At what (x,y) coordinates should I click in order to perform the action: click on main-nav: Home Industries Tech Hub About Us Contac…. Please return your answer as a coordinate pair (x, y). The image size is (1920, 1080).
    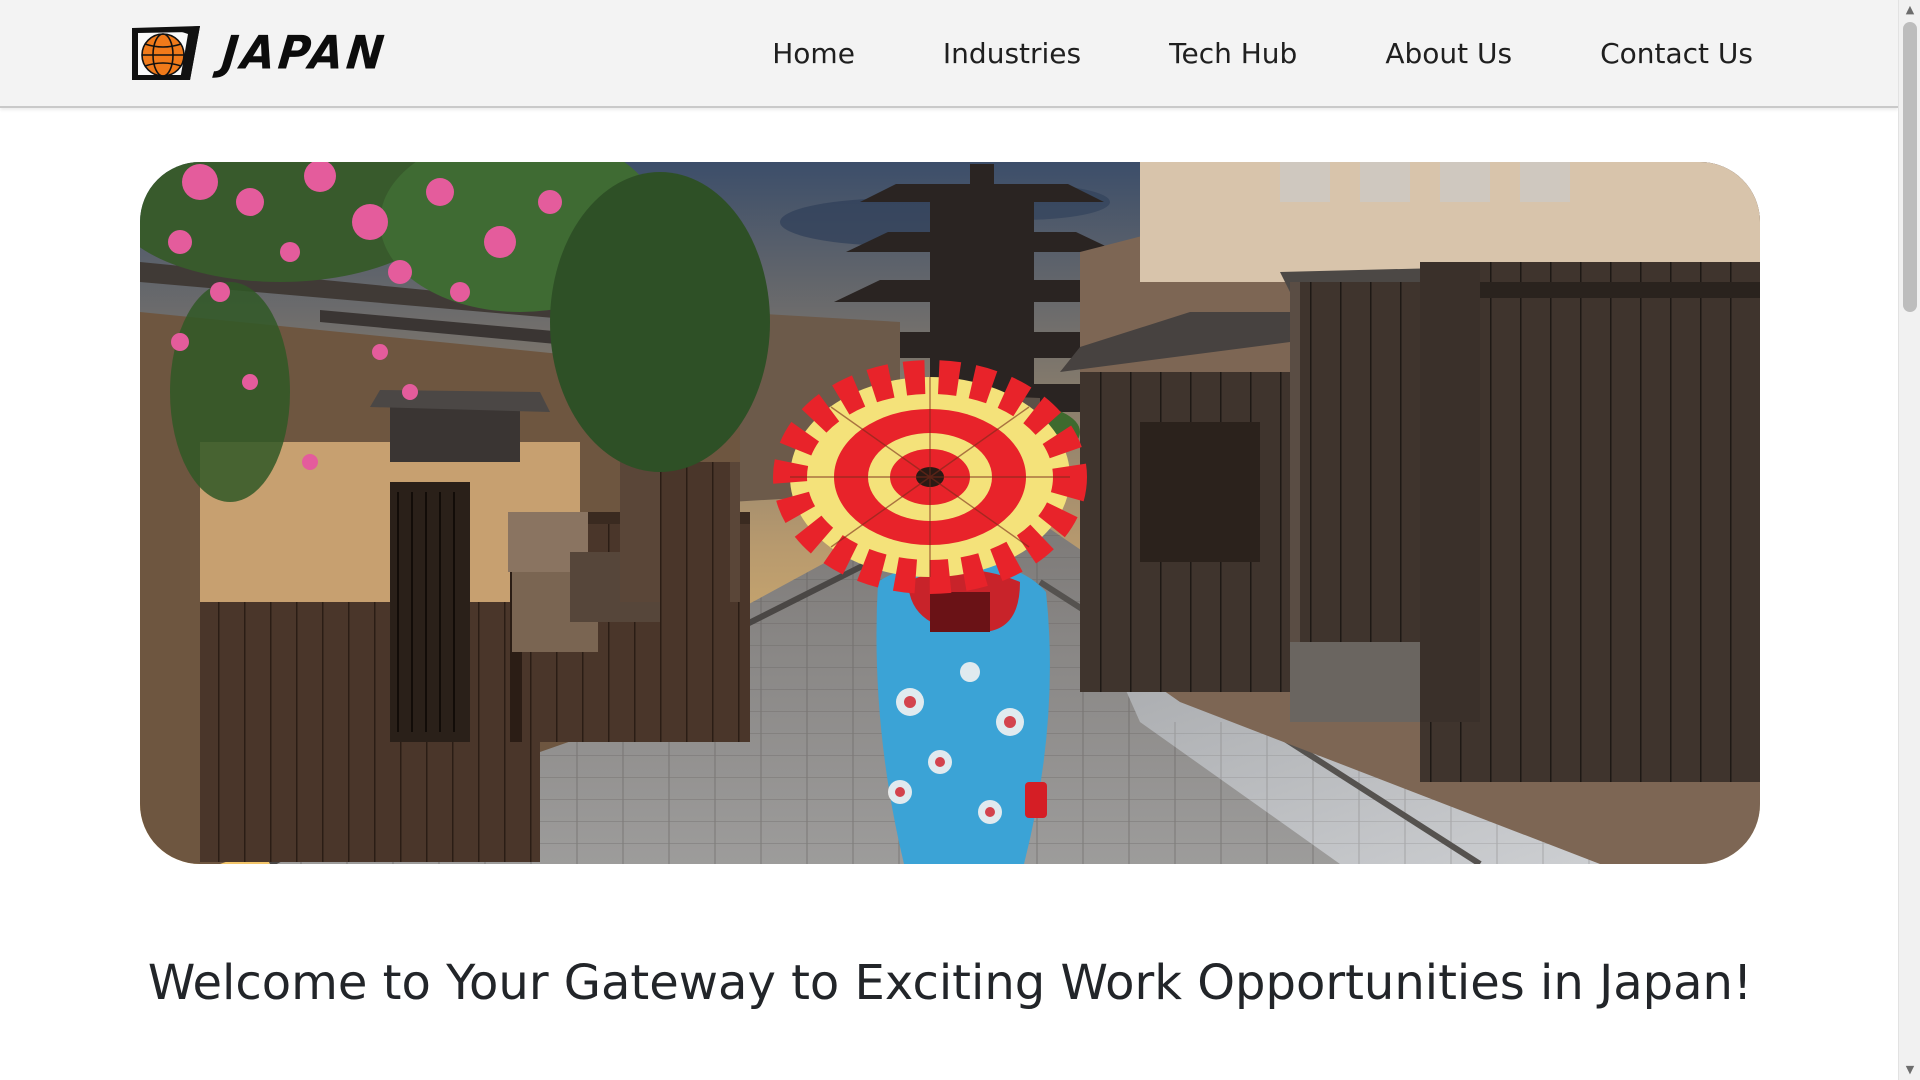
    Looking at the image, I should click on (1262, 54).